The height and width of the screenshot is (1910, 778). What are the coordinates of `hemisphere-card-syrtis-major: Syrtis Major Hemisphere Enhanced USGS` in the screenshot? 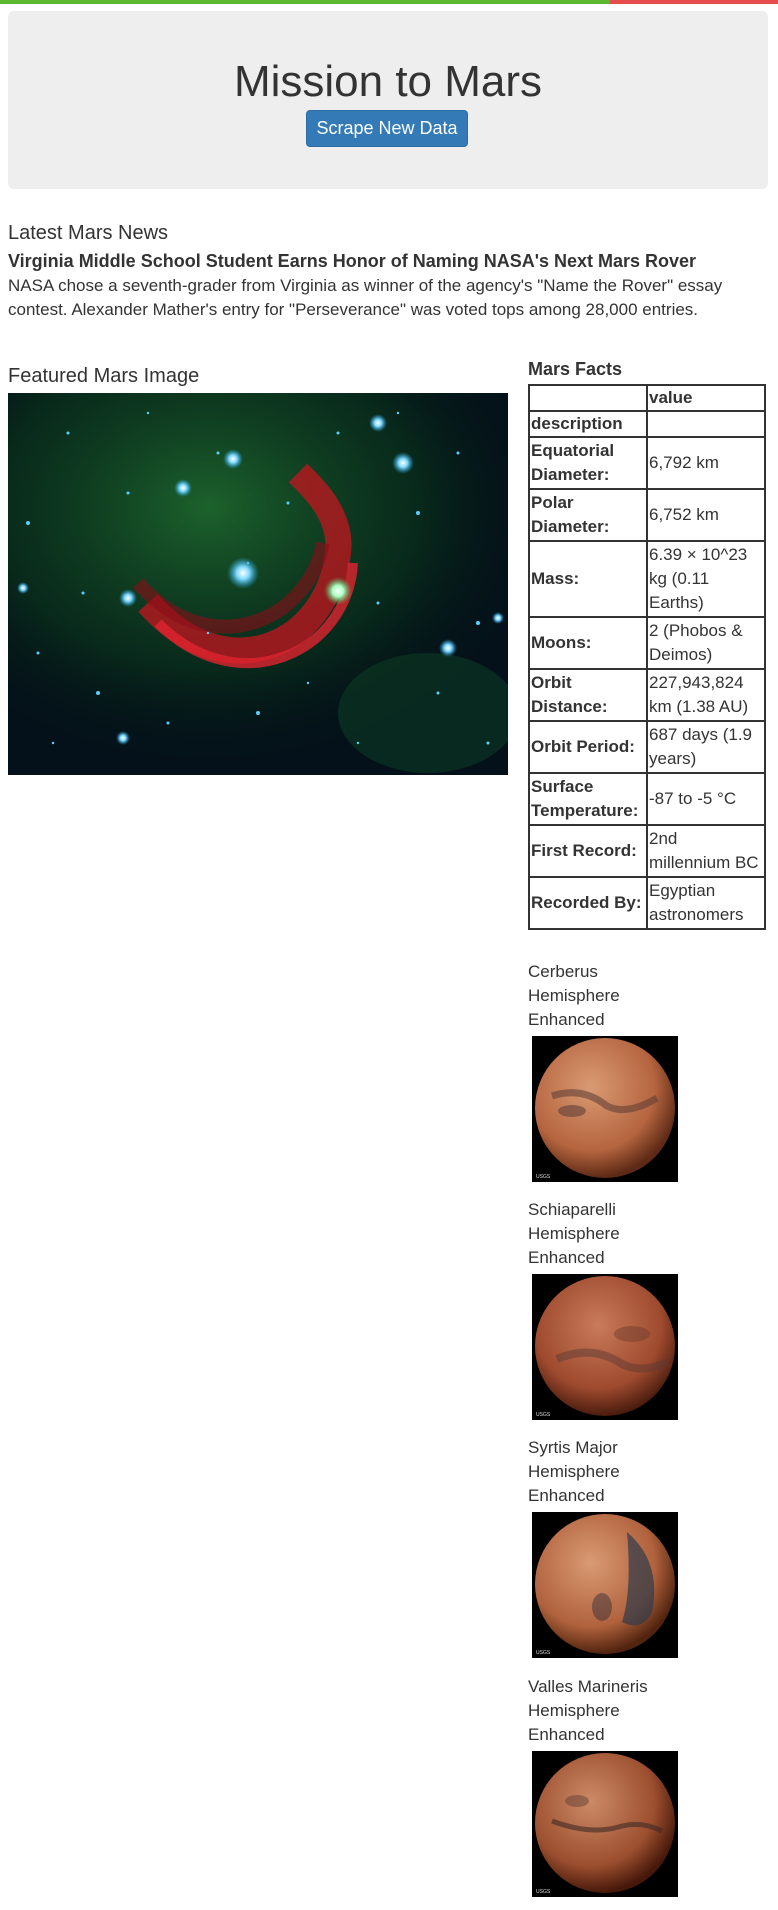 It's located at (608, 1547).